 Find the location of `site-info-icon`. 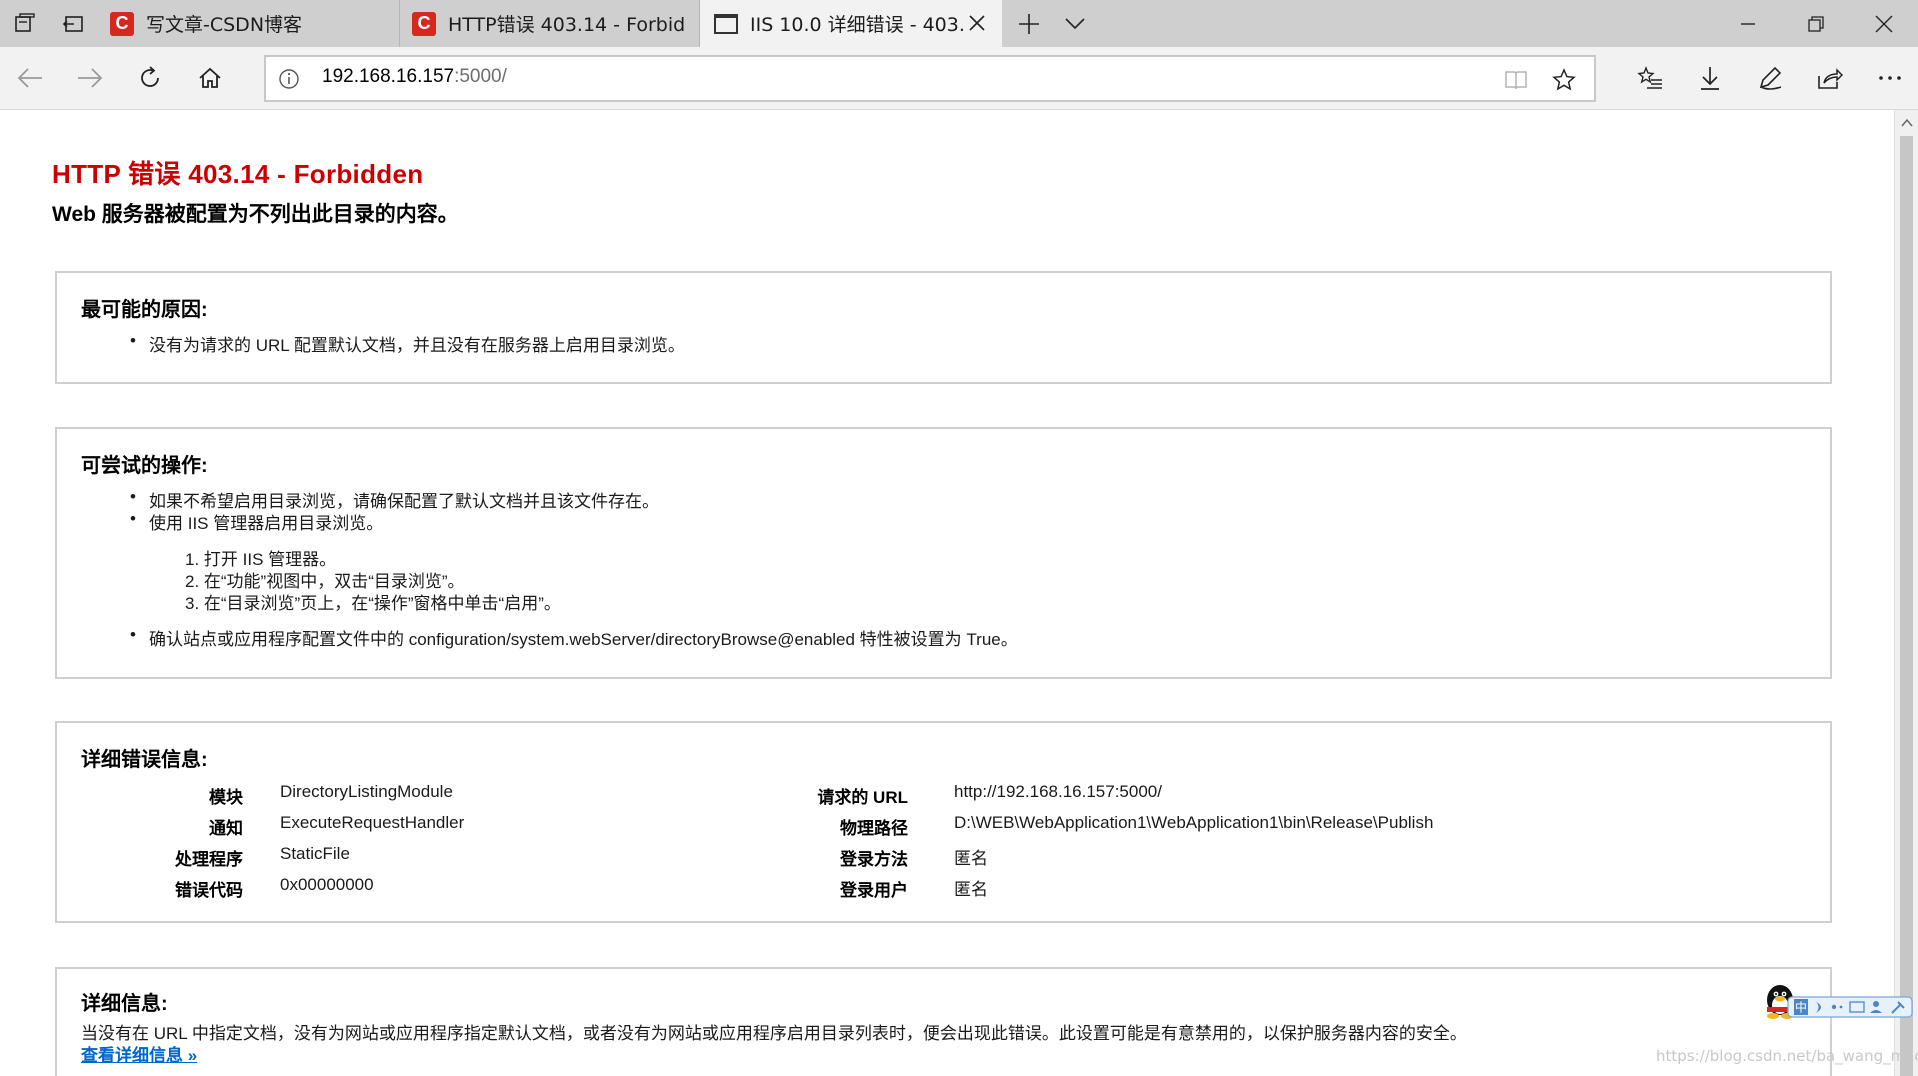

site-info-icon is located at coordinates (289, 79).